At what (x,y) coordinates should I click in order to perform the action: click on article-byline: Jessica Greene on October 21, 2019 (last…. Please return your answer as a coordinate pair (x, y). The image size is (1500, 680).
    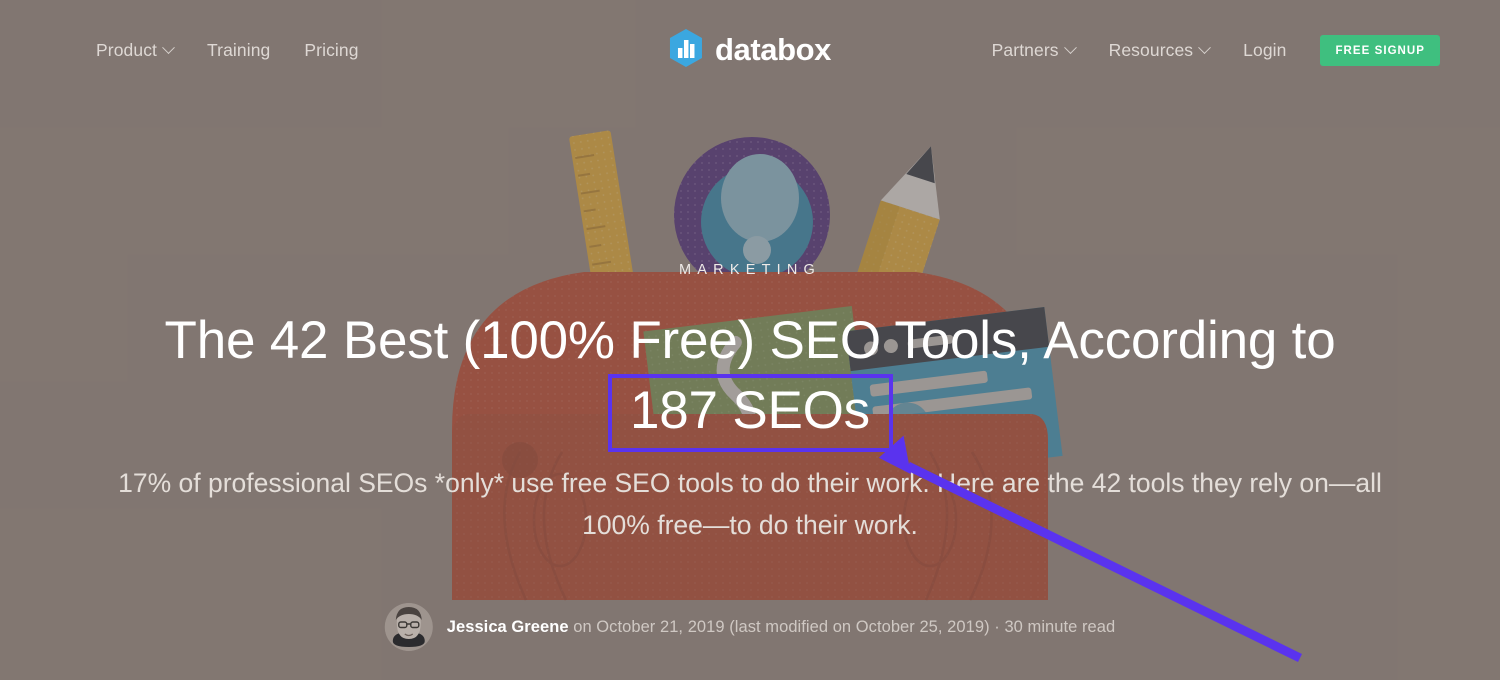
    Looking at the image, I should click on (749, 627).